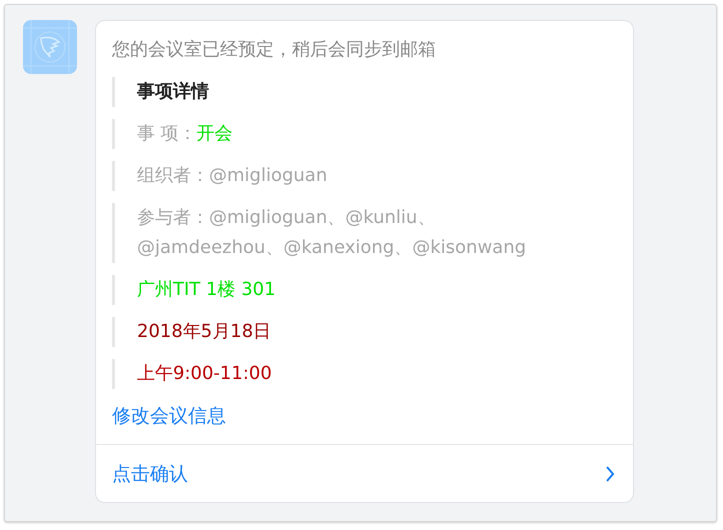 The height and width of the screenshot is (530, 723). Describe the element at coordinates (204, 332) in the screenshot. I see `detail-text: 2018年5月18日` at that location.